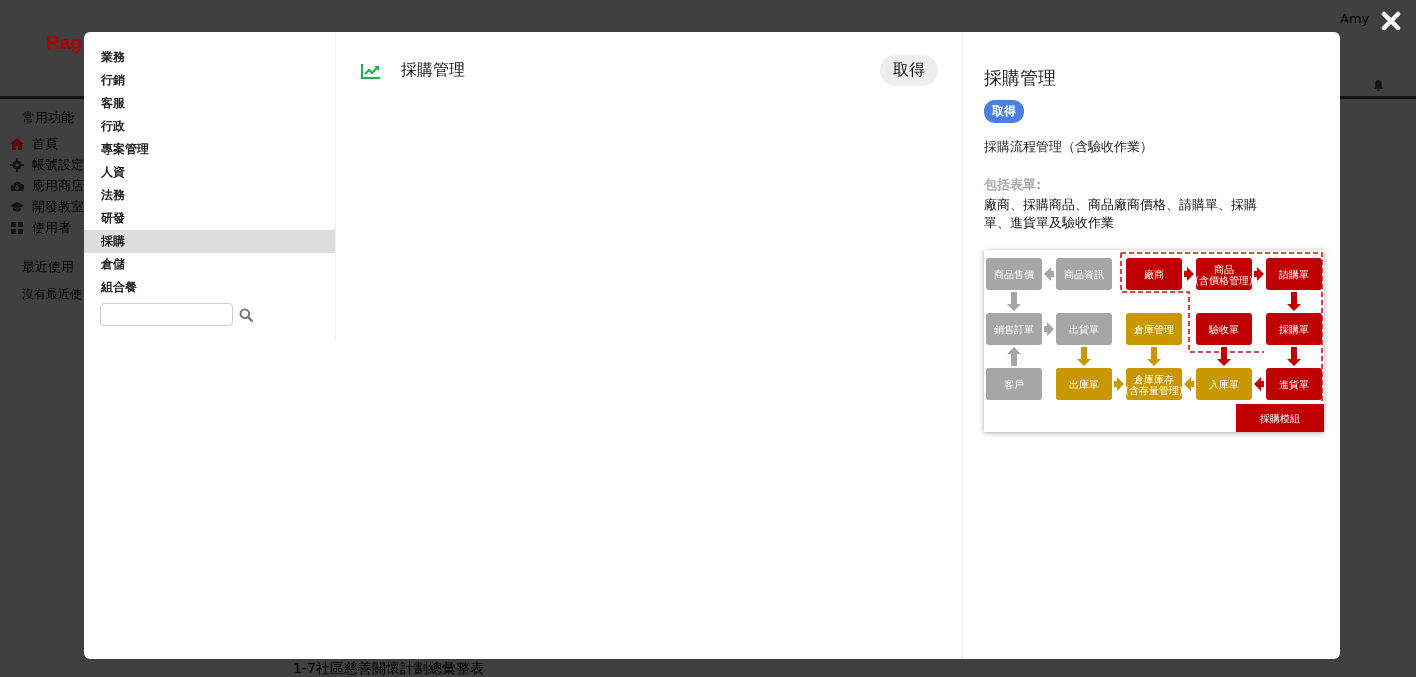 Image resolution: width=1416 pixels, height=677 pixels. I want to click on module-label: 採購模組, so click(1280, 418).